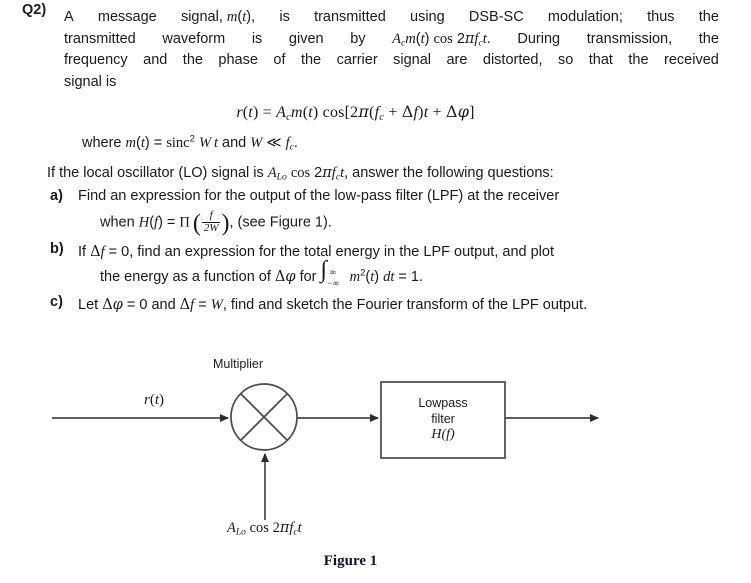 Image resolution: width=751 pixels, height=583 pixels. I want to click on local-oscillator-label: ALo cos 2πfct, so click(264, 529).